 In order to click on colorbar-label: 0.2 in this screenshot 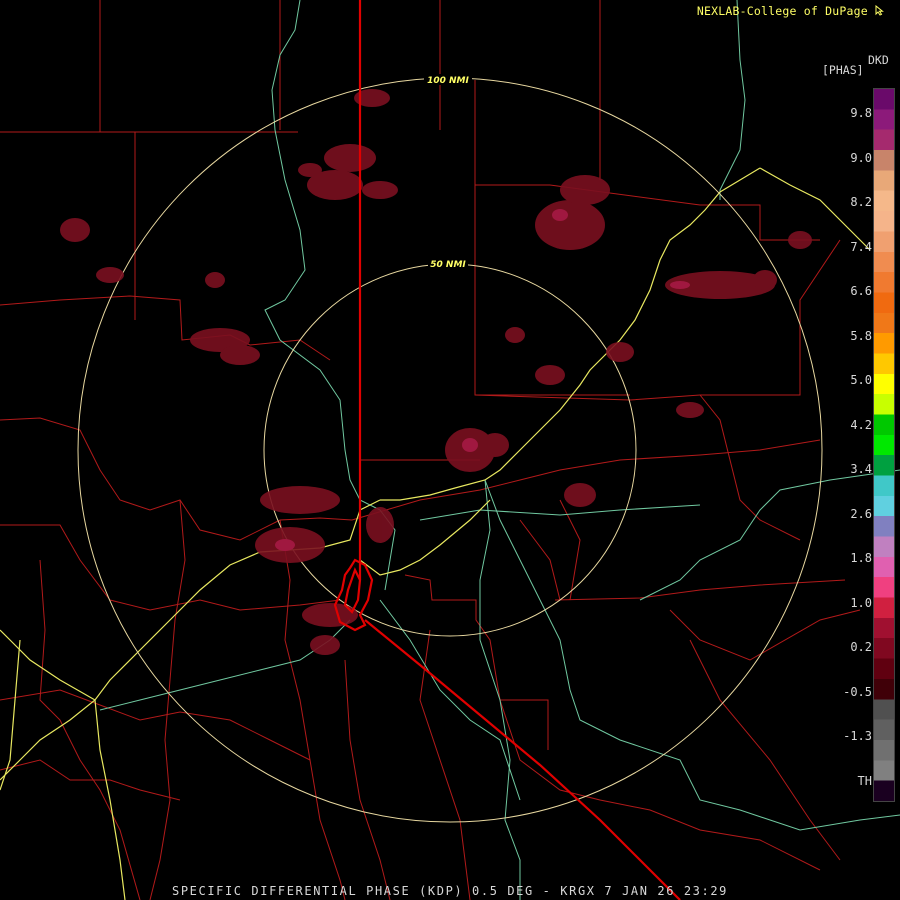, I will do `click(861, 647)`.